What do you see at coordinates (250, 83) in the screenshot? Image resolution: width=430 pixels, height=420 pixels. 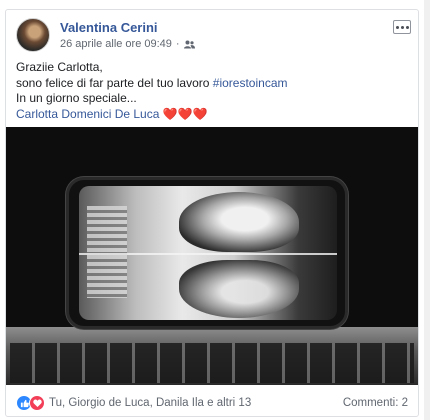 I see `hashtag-link: #iorestoincam` at bounding box center [250, 83].